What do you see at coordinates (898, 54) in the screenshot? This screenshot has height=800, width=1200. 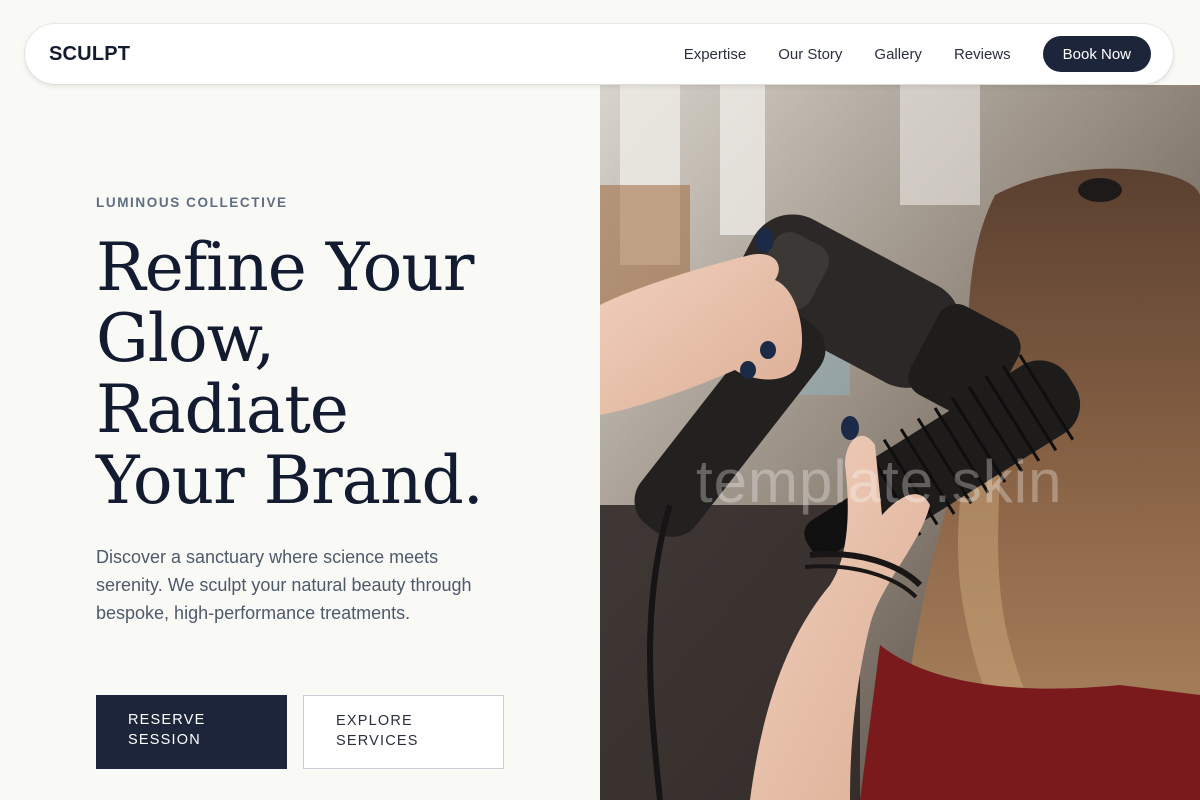 I see `nav-link-gallery: Gallery` at bounding box center [898, 54].